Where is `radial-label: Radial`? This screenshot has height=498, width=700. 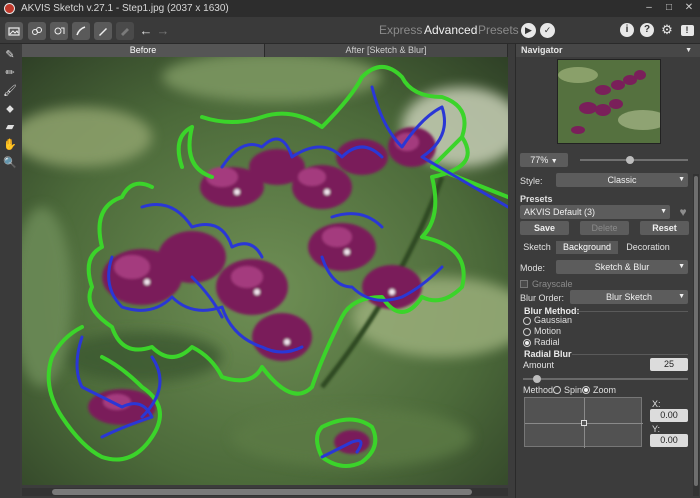 radial-label: Radial is located at coordinates (547, 342).